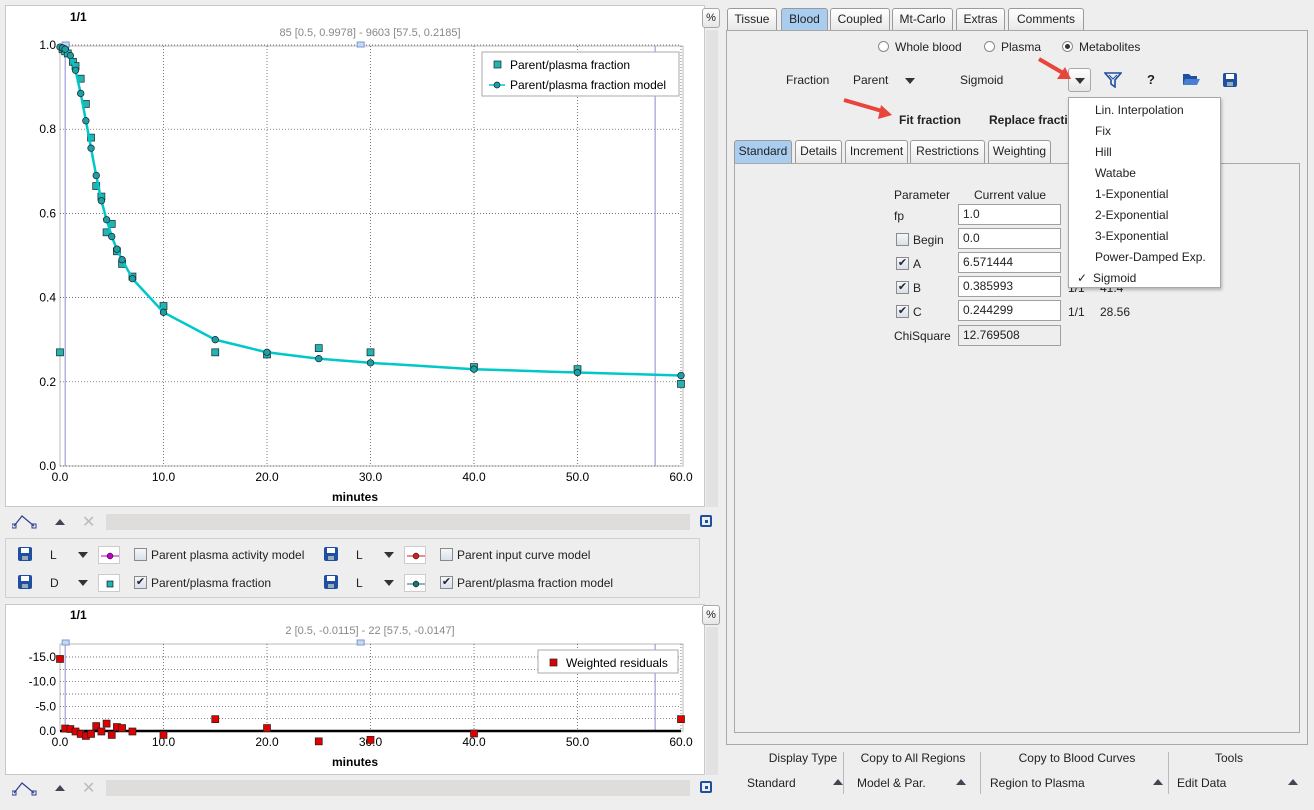 This screenshot has height=810, width=1314. What do you see at coordinates (1046, 19) in the screenshot?
I see `tab-comments: Comments` at bounding box center [1046, 19].